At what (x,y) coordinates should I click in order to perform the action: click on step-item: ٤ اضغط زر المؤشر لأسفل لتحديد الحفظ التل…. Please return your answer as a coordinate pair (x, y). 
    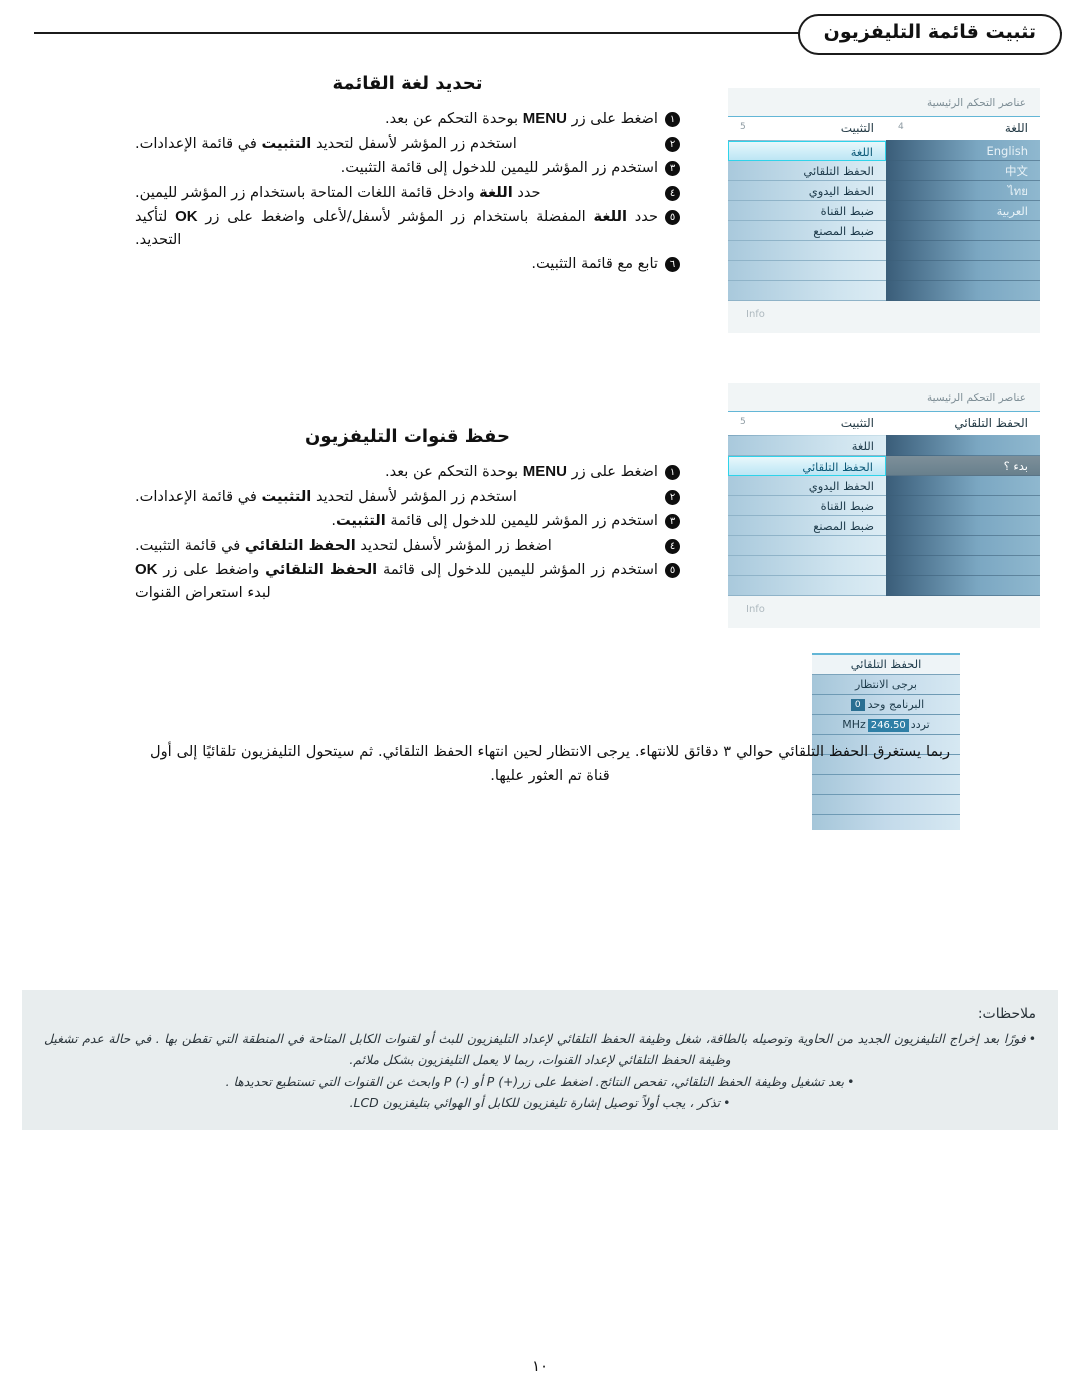
    Looking at the image, I should click on (407, 546).